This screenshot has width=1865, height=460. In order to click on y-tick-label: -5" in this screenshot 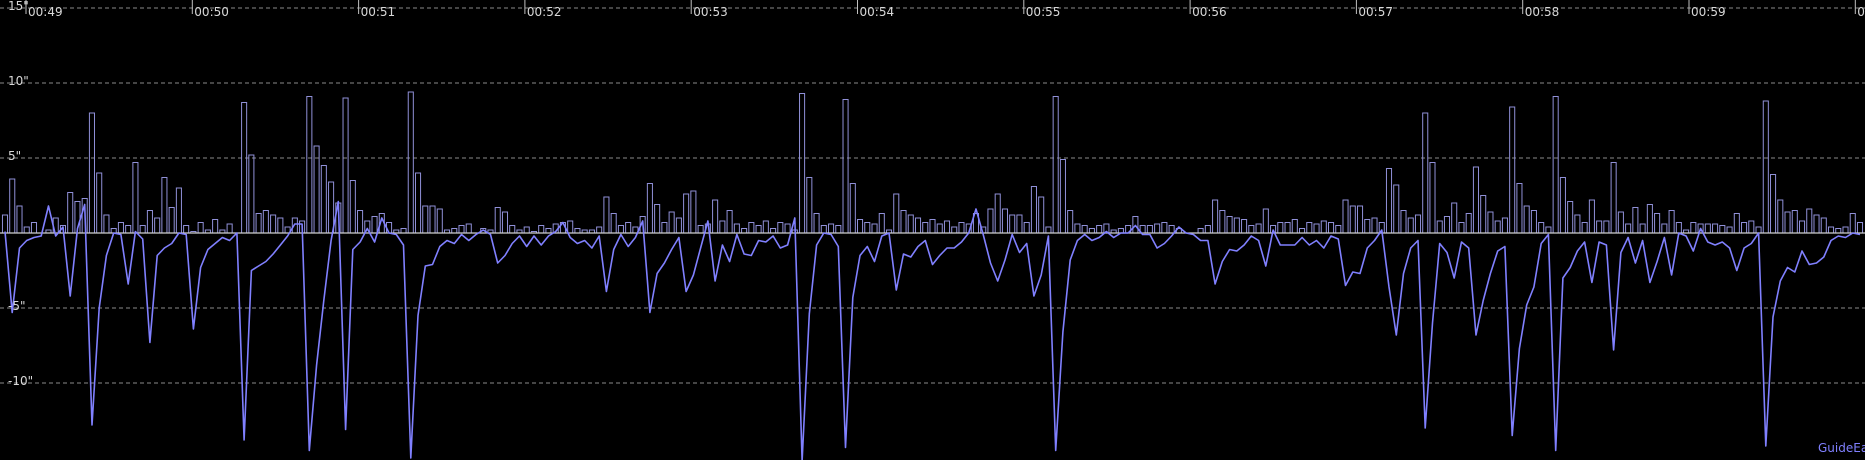, I will do `click(16, 306)`.